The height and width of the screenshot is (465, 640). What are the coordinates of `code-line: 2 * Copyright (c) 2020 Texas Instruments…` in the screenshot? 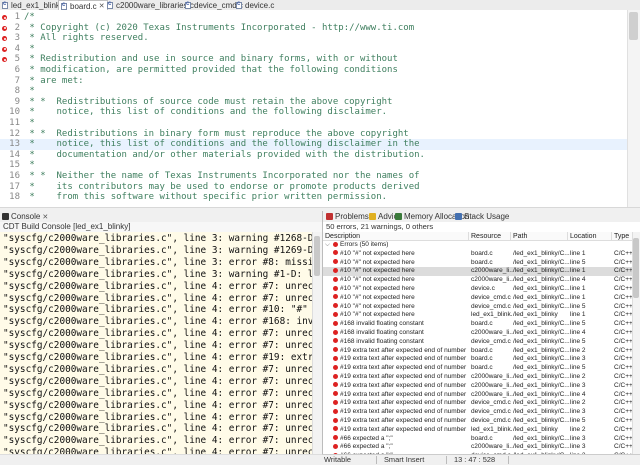 It's located at (313, 28).